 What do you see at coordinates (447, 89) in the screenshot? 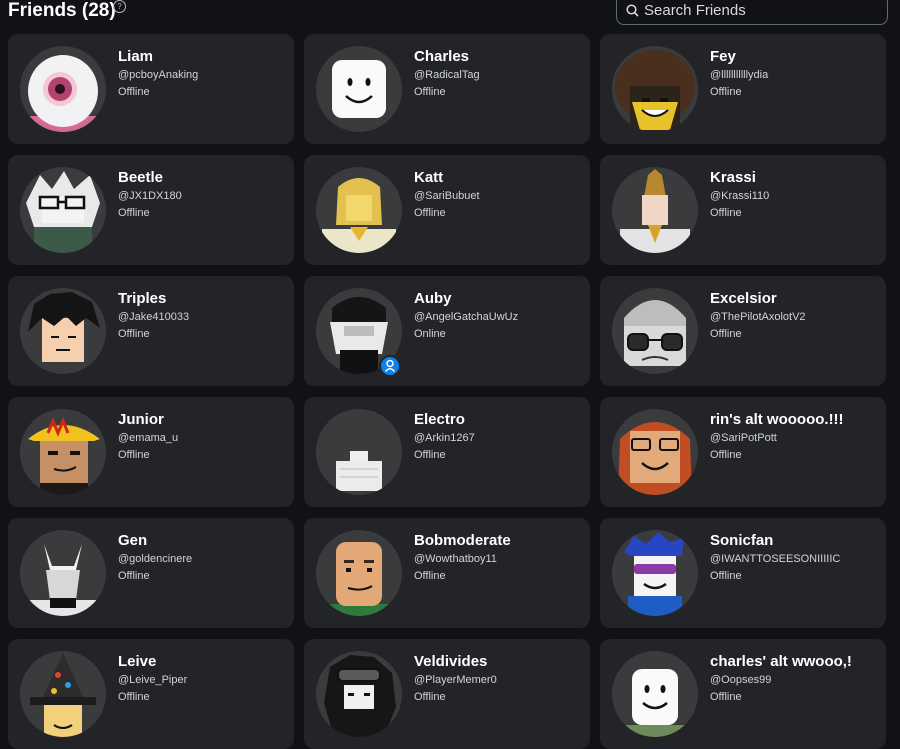
I see `friend-card: Charles @RadicalTag Offline` at bounding box center [447, 89].